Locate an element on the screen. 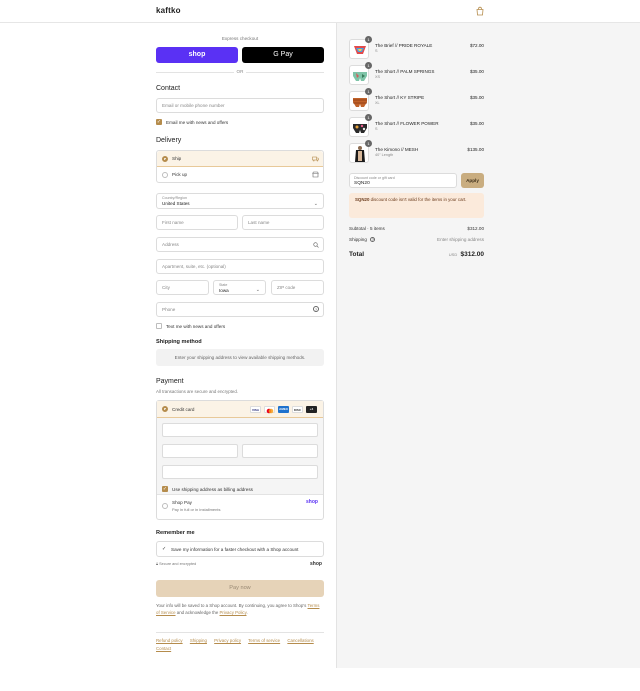 The image size is (640, 691). pickup-label: Pick up is located at coordinates (180, 174).